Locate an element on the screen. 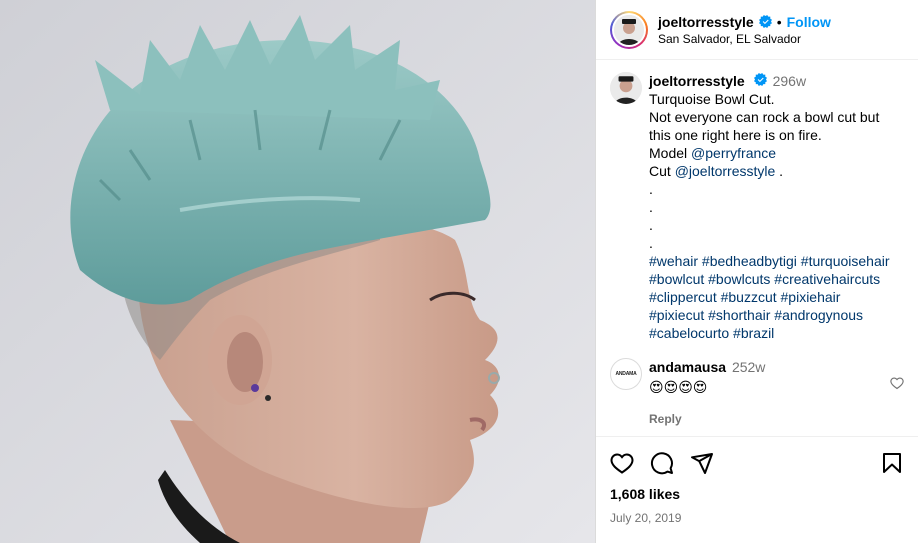 The height and width of the screenshot is (543, 918). comment-time: 252w is located at coordinates (748, 367).